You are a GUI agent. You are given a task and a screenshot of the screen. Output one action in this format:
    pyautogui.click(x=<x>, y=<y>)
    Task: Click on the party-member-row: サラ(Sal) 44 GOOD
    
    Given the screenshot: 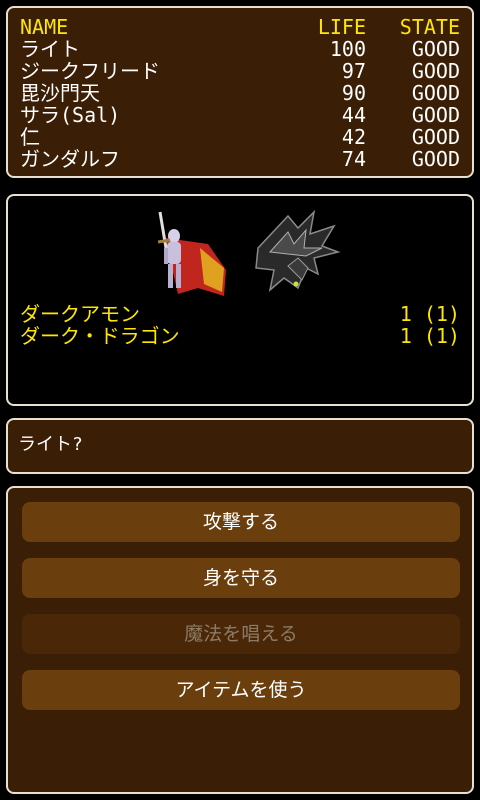 What is the action you would take?
    pyautogui.click(x=240, y=115)
    